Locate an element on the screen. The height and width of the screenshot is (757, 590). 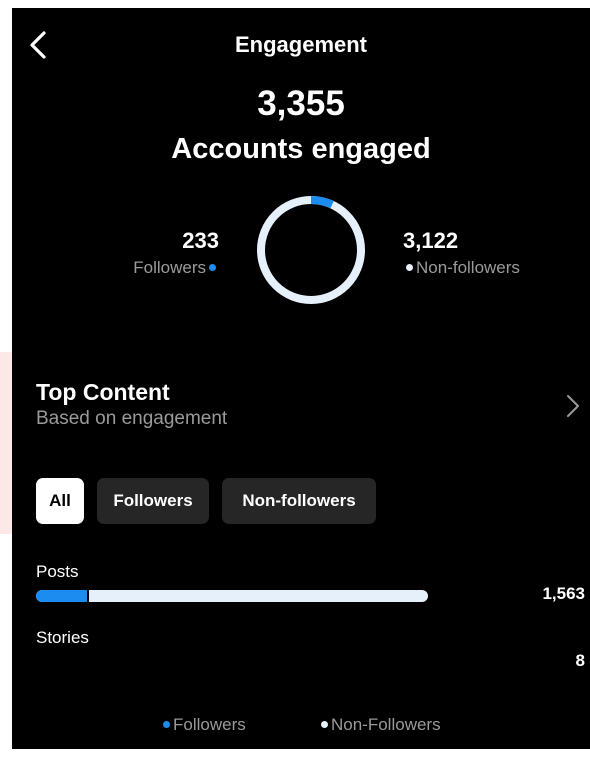
followers-stat-label: Followers is located at coordinates (176, 268).